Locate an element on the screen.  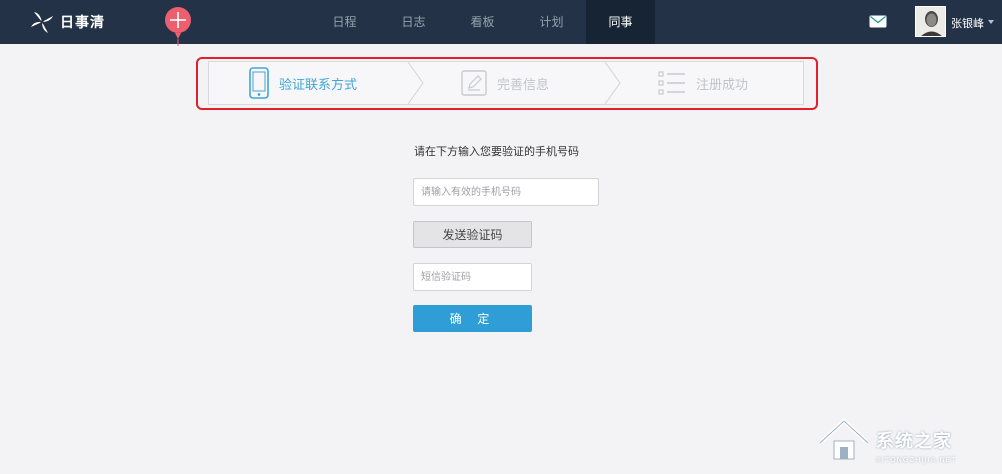
step-label-complete-info: 完善信息 is located at coordinates (523, 85).